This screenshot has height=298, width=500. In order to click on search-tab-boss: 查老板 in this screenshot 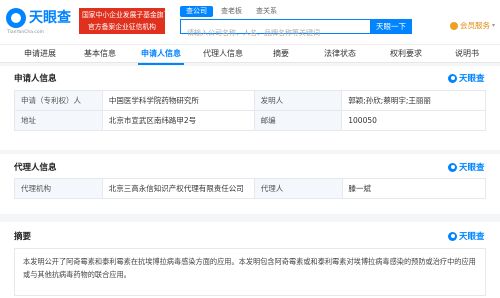, I will do `click(231, 11)`.